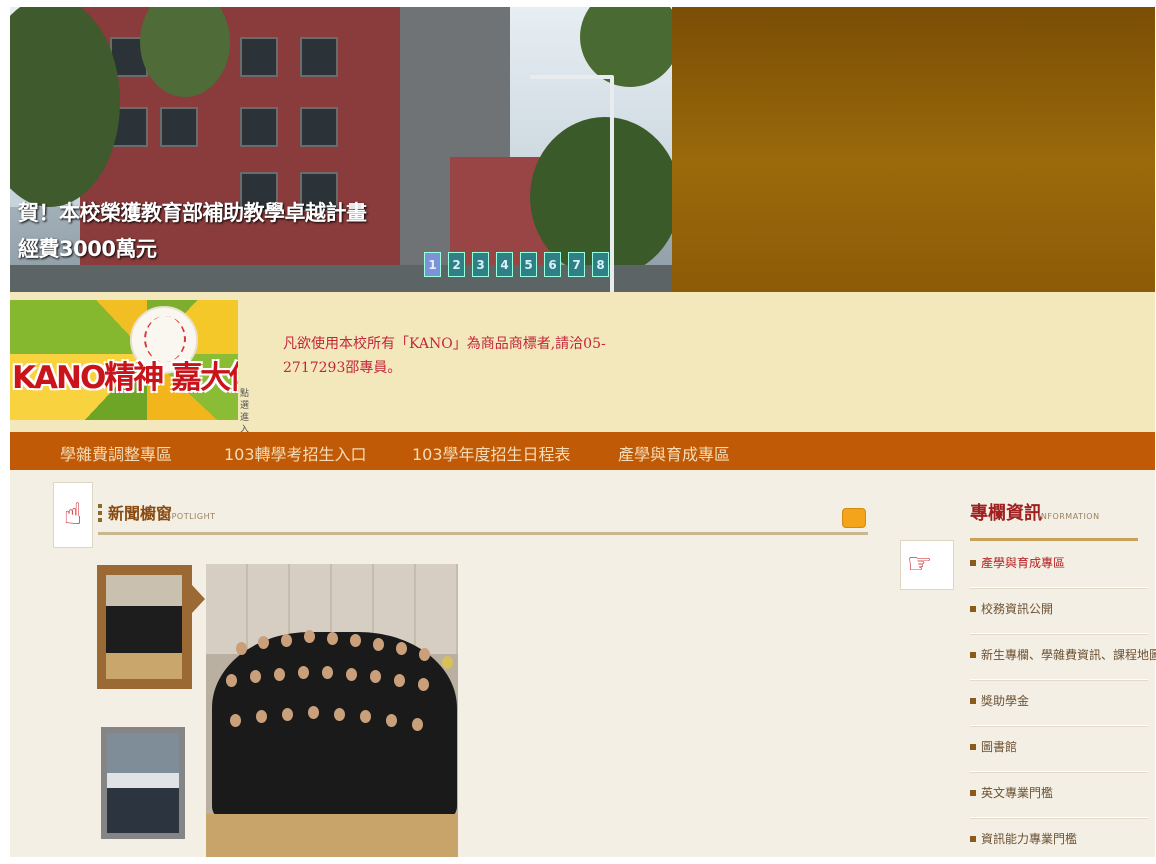 This screenshot has width=1156, height=864. Describe the element at coordinates (600, 264) in the screenshot. I see `banner-page-button: 8` at that location.